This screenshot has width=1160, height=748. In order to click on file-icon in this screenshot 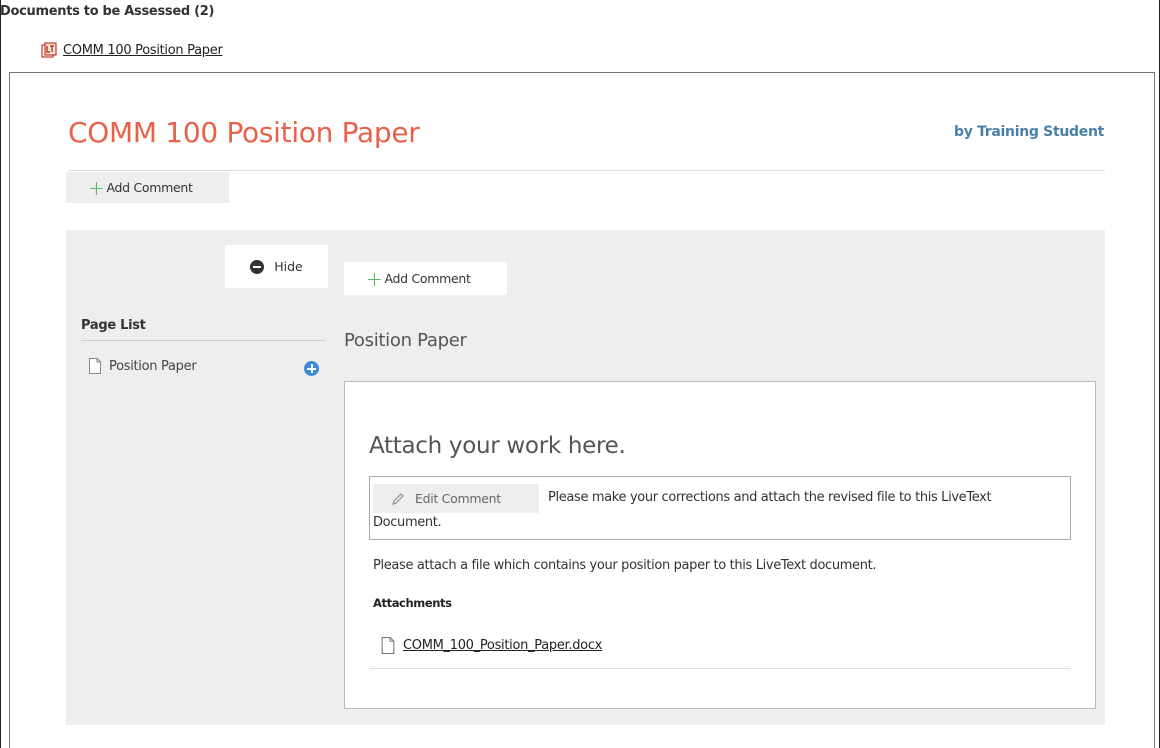, I will do `click(388, 645)`.